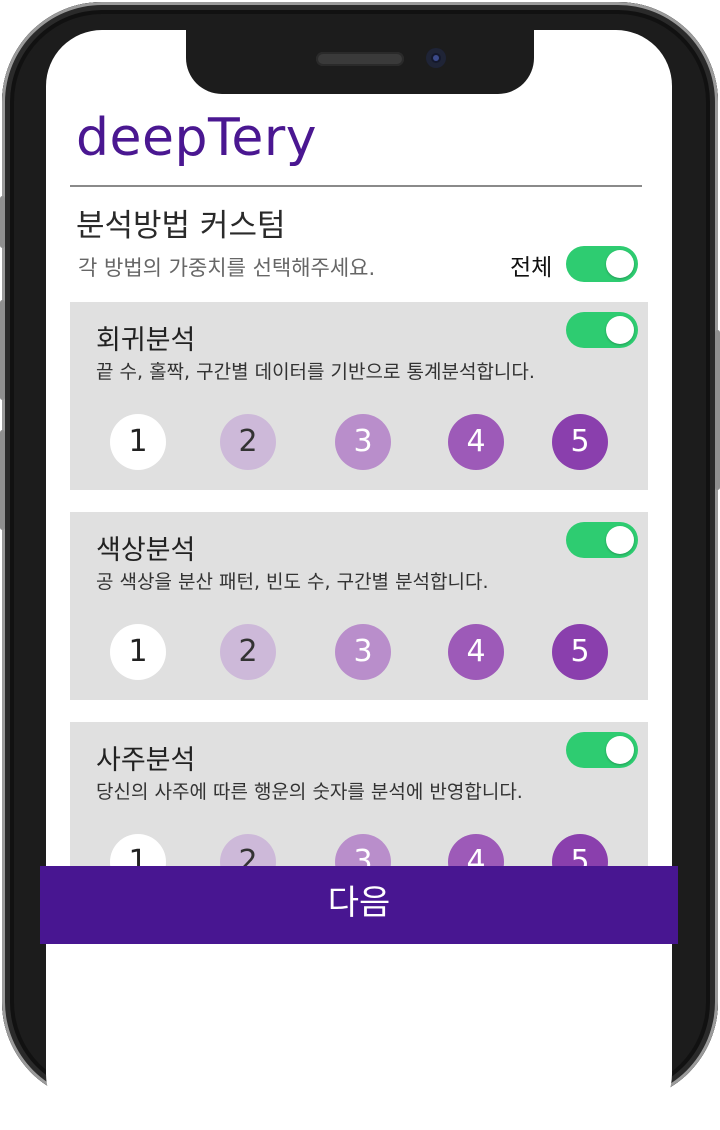 This screenshot has width=720, height=1130. Describe the element at coordinates (227, 268) in the screenshot. I see `section-subtitle: 각 방법의 가중치를 선택해주세요.` at that location.